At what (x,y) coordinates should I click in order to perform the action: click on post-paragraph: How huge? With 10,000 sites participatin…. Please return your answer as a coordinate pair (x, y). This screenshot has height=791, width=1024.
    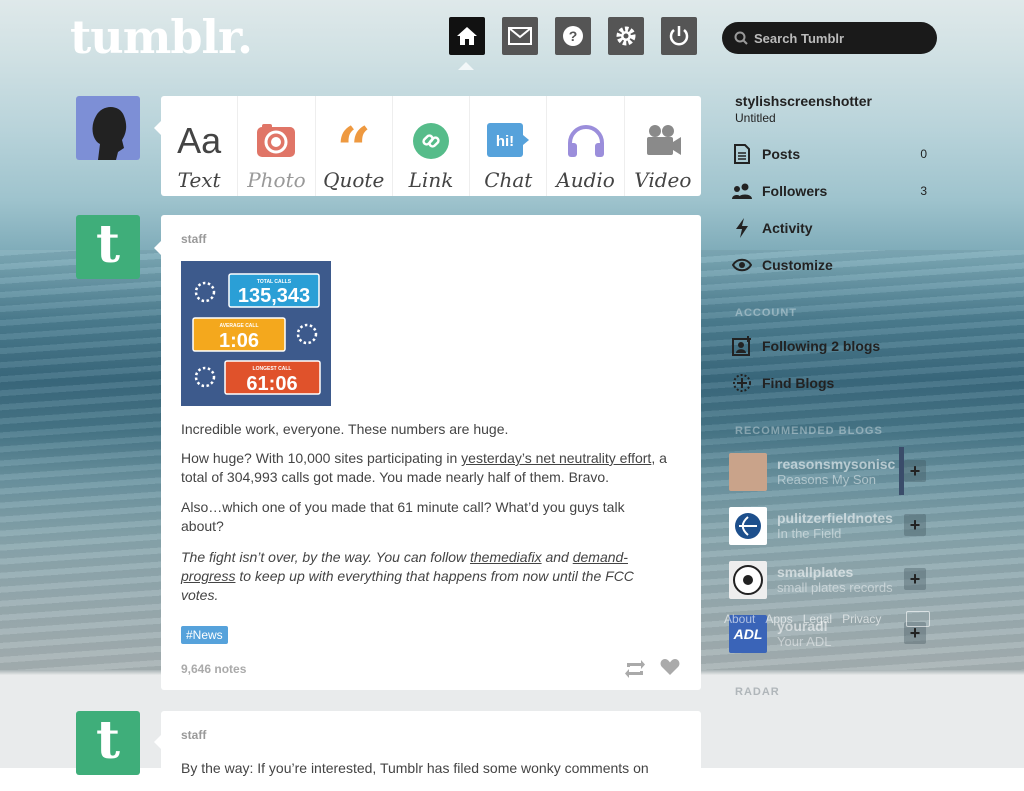
    Looking at the image, I should click on (424, 467).